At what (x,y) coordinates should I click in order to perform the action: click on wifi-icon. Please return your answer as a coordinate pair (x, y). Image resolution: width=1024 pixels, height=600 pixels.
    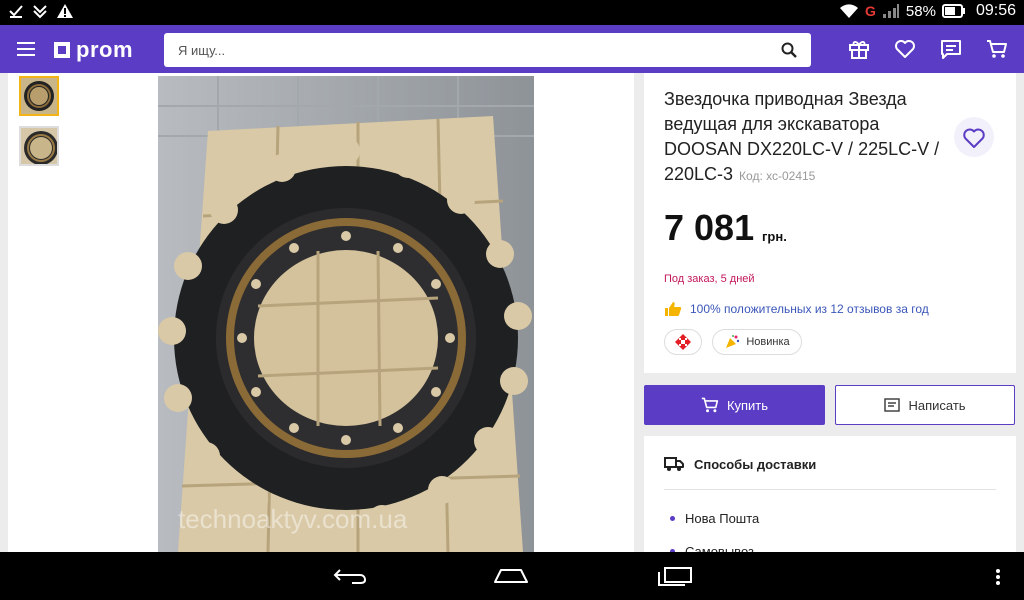
    Looking at the image, I should click on (849, 11).